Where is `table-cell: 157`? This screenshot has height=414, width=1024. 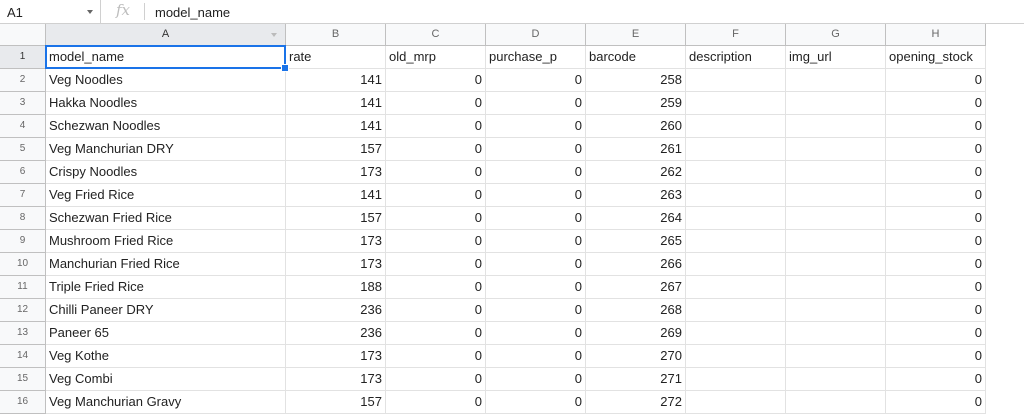 table-cell: 157 is located at coordinates (336, 149).